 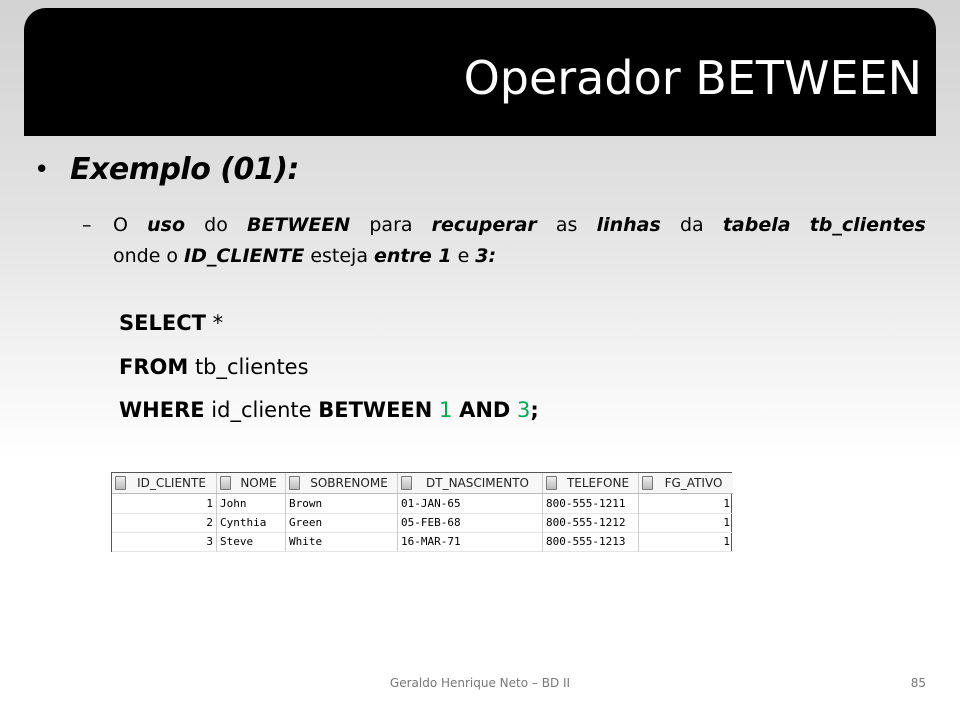 What do you see at coordinates (591, 523) in the screenshot?
I see `table-cell: 800-555-1212` at bounding box center [591, 523].